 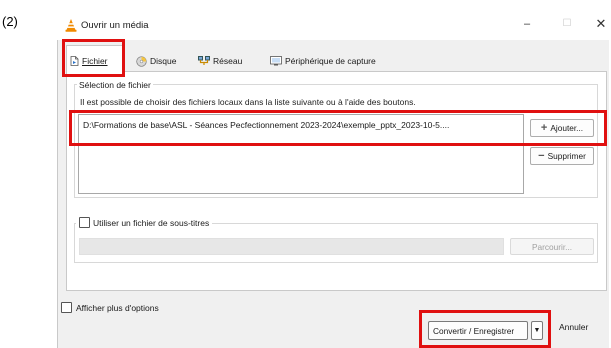 What do you see at coordinates (276, 61) in the screenshot?
I see `capture-device-icon` at bounding box center [276, 61].